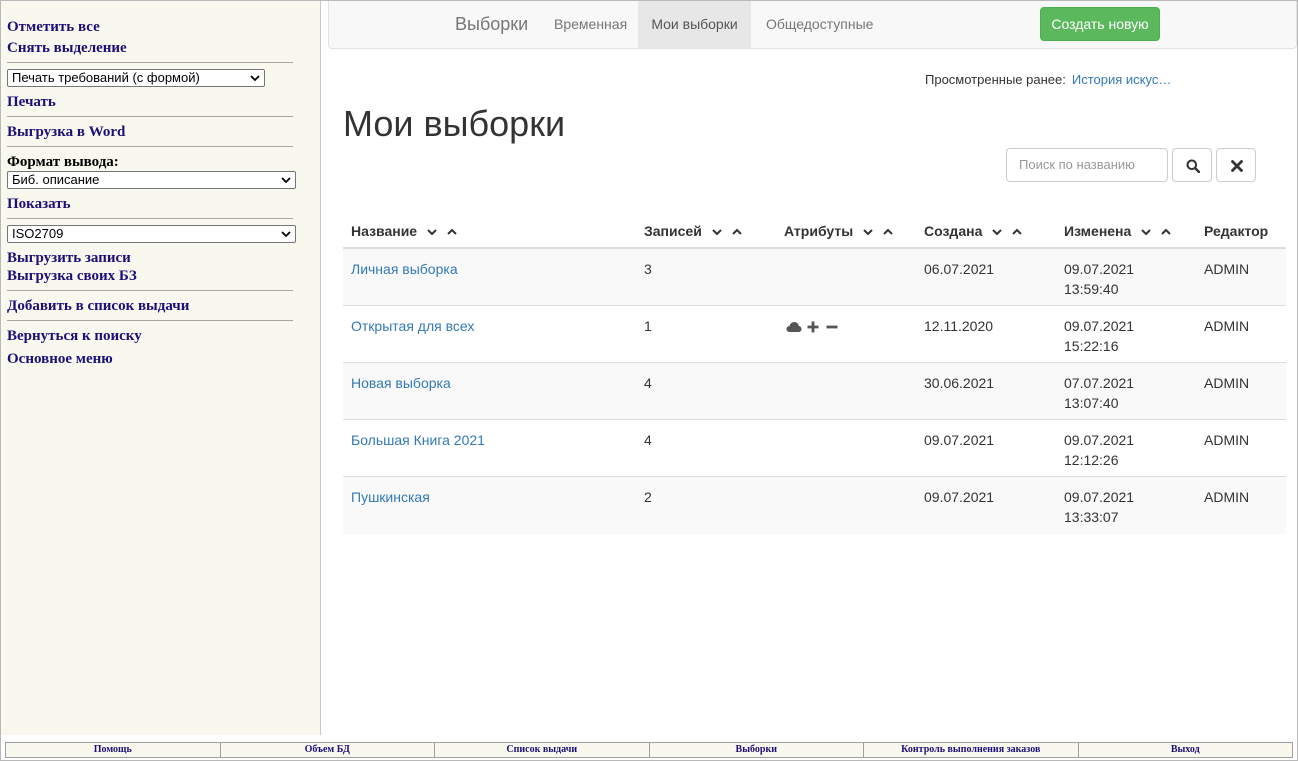 The height and width of the screenshot is (761, 1298). Describe the element at coordinates (1099, 507) in the screenshot. I see `modified-datetime: 09.07.2021 13:33:07` at that location.